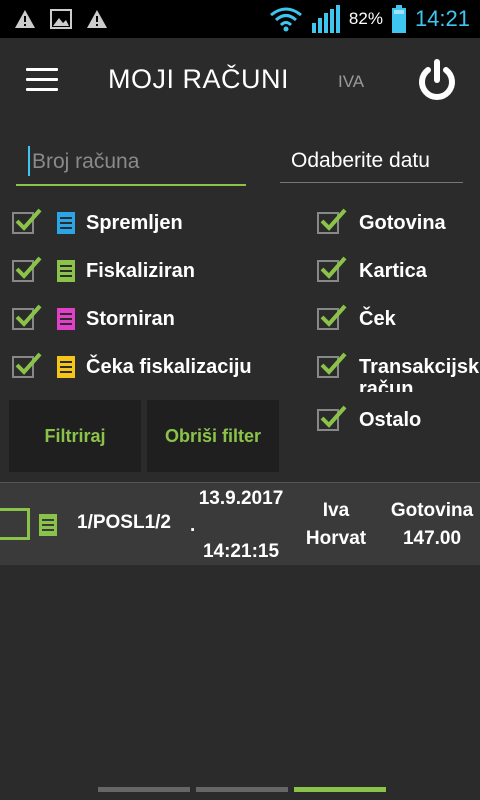 This screenshot has height=800, width=480. I want to click on app-header: MOJI RAČUNI IVA, so click(240, 81).